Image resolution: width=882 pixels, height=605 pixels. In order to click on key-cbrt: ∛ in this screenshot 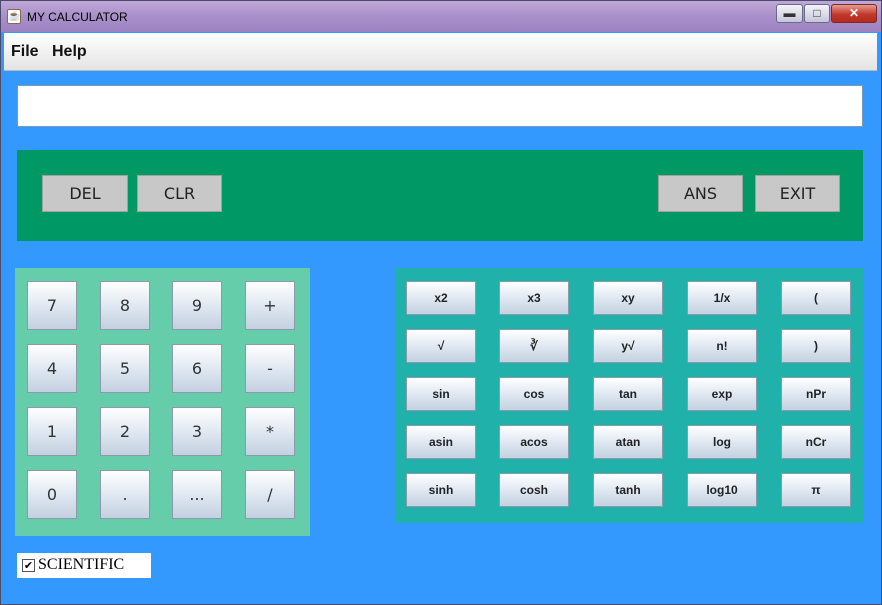, I will do `click(534, 346)`.